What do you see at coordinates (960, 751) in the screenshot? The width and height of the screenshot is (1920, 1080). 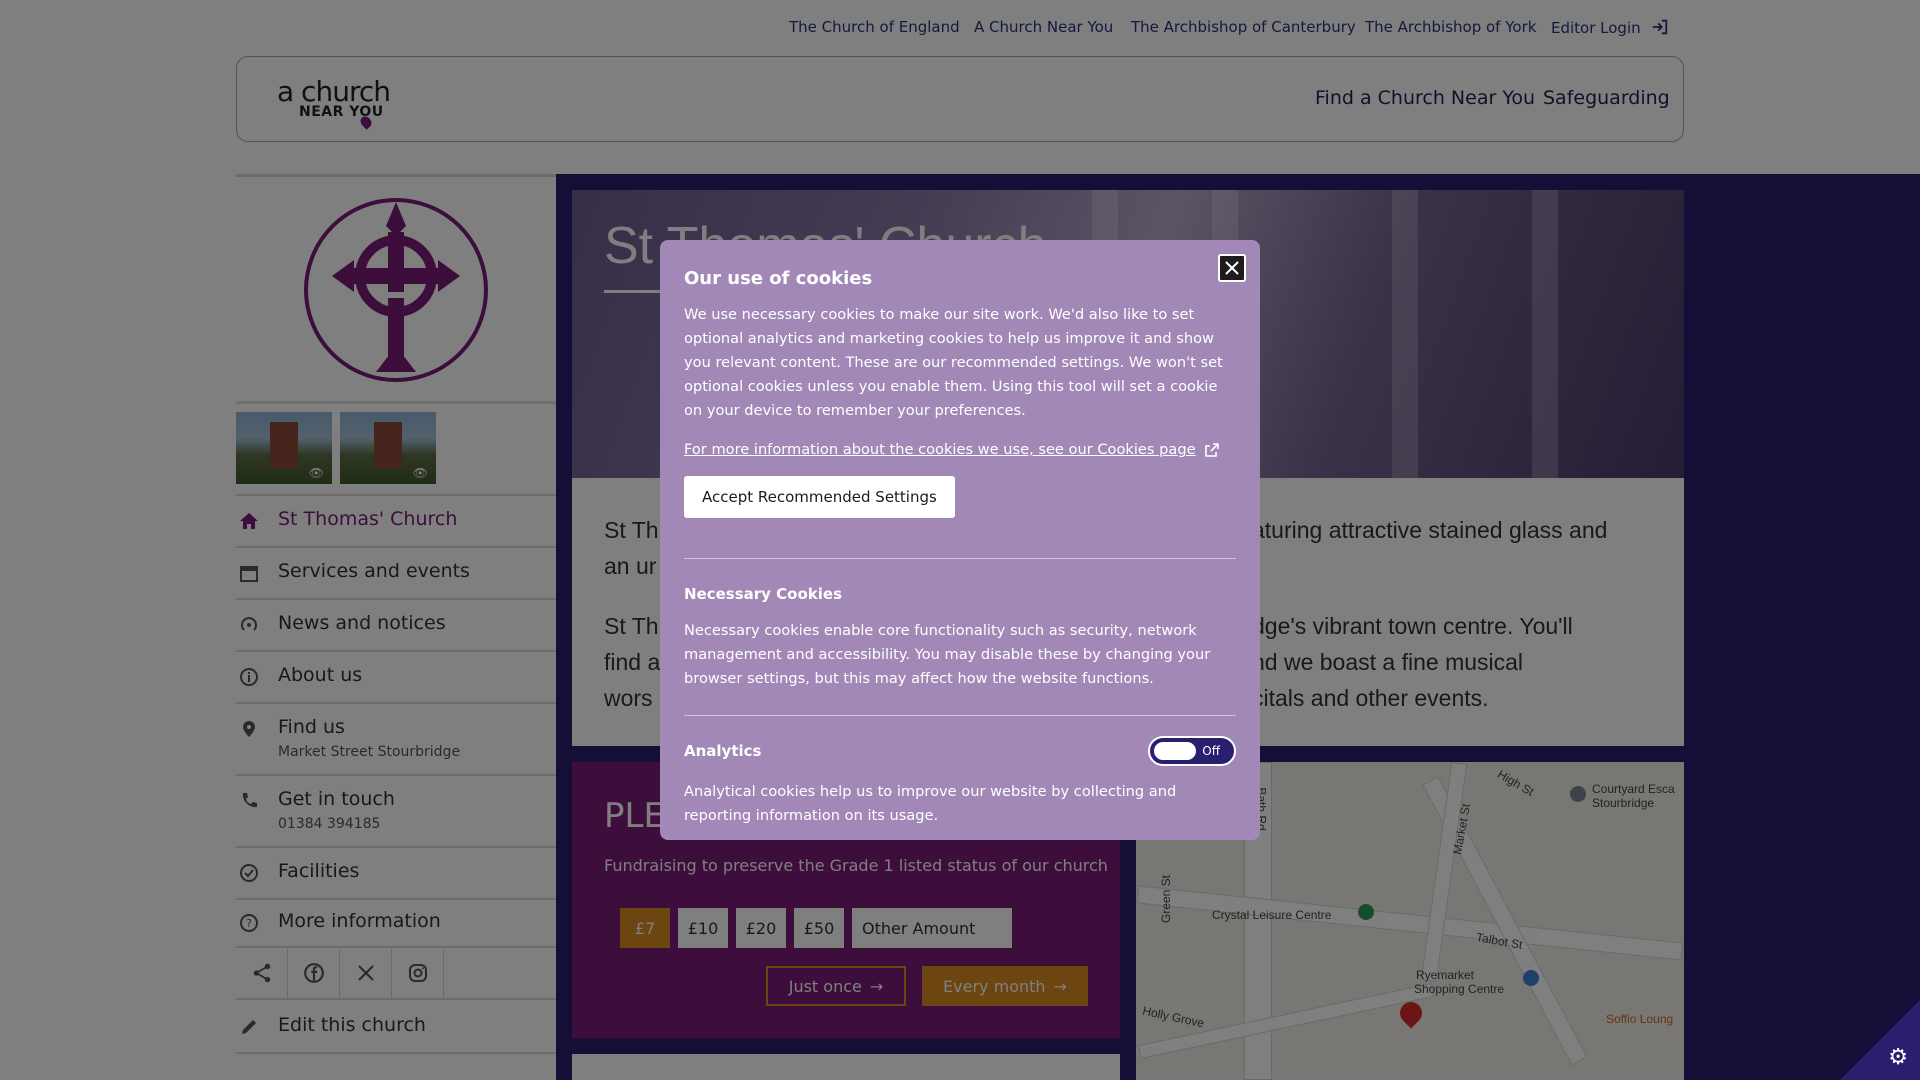 I see `analytics-row: Analytics Off` at bounding box center [960, 751].